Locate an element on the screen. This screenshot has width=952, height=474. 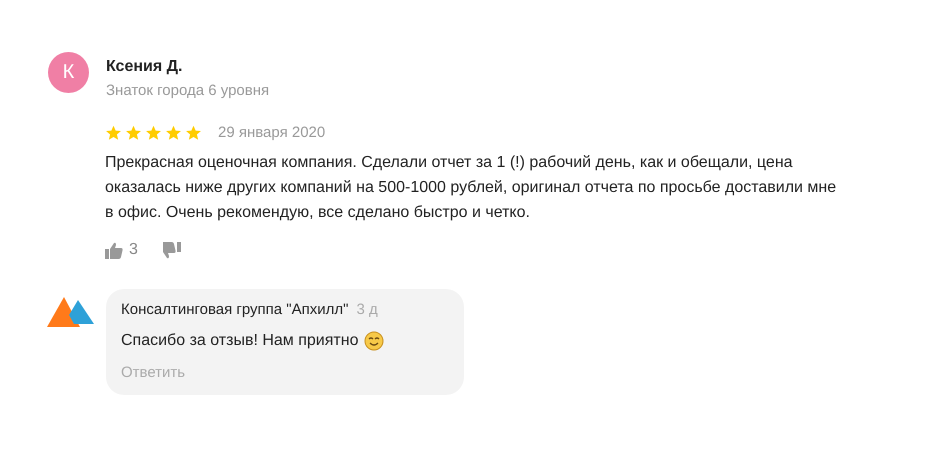
review-text: Прекрасная оценочная компания. Сделали отчет за 1 (!) рабочий день, как и обещали, цена оказалась ниже других компаний на 500-1000 рублей, оригинал отчета по просьбе доставили мне в офис. Очень рекомендую, все сделано быстро и четко. is located at coordinates (471, 188).